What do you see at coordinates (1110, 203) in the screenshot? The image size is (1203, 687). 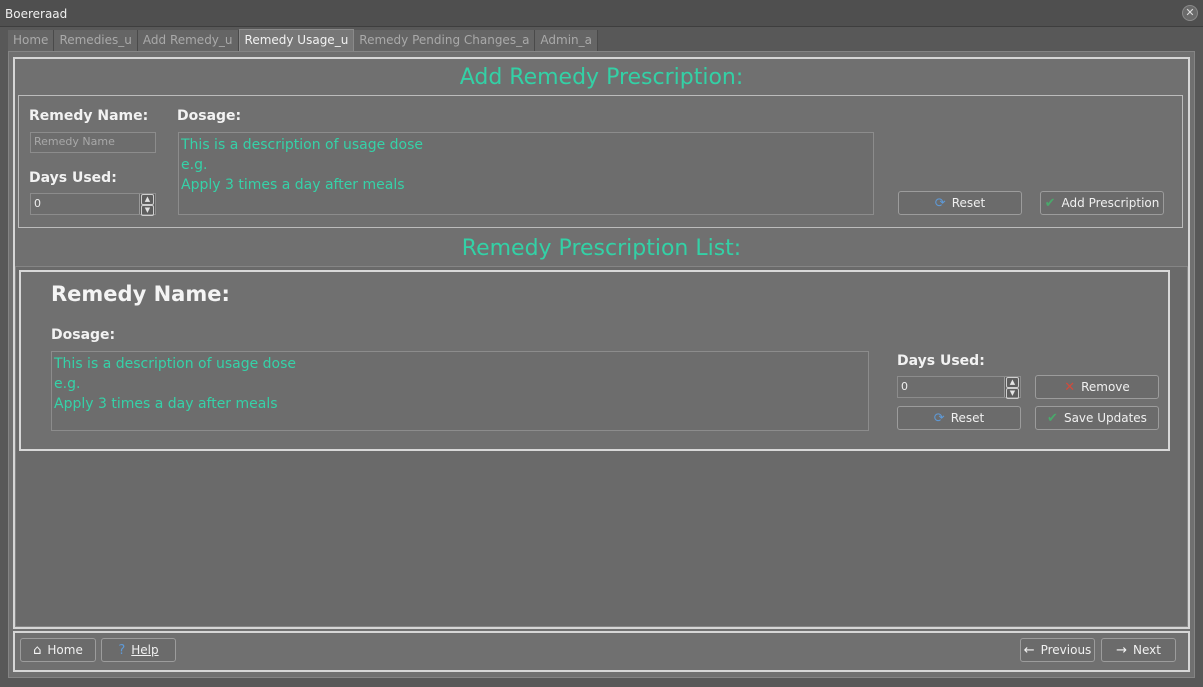 I see `add-prescription-button-label: Add Prescription` at bounding box center [1110, 203].